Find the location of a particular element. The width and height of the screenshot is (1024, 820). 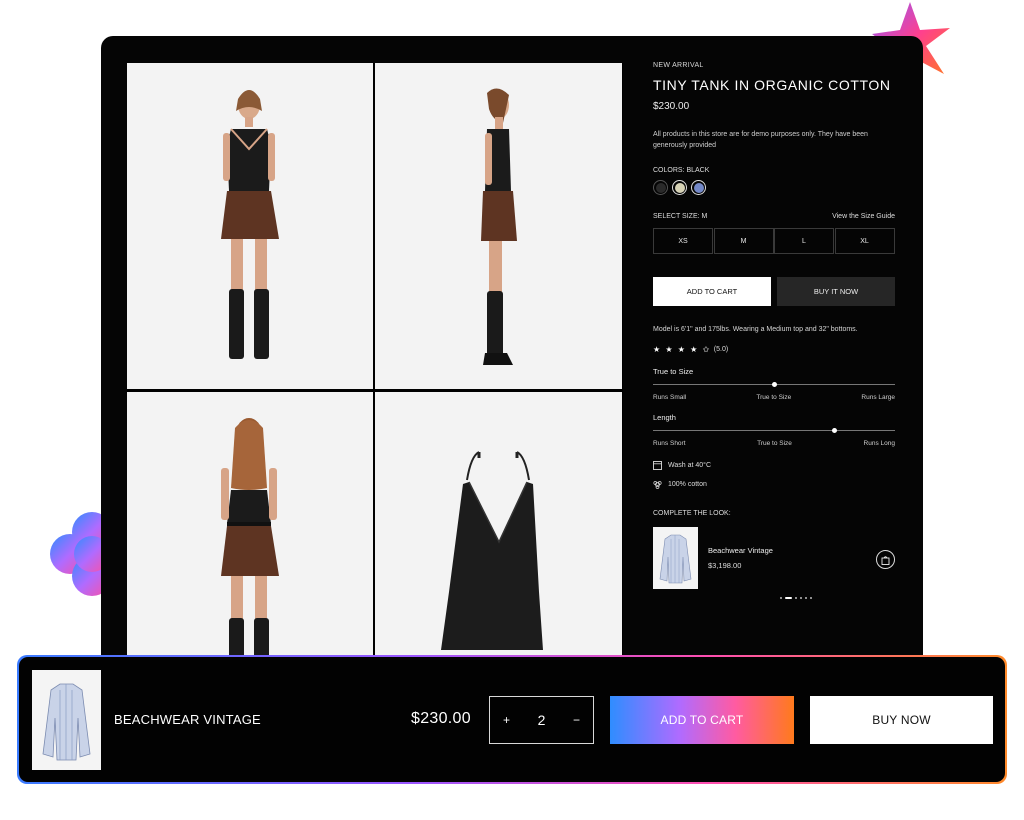

new-arrival-label: NEW ARRIVAL is located at coordinates (678, 65).